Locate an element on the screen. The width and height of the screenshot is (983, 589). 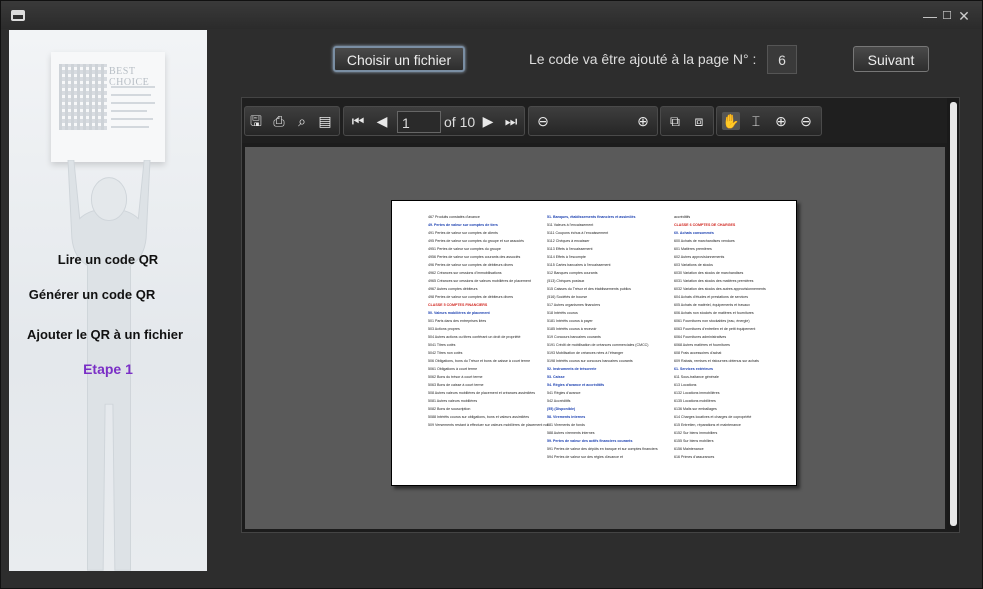
document-line: 5042 Titres non cotés is located at coordinates (445, 352).